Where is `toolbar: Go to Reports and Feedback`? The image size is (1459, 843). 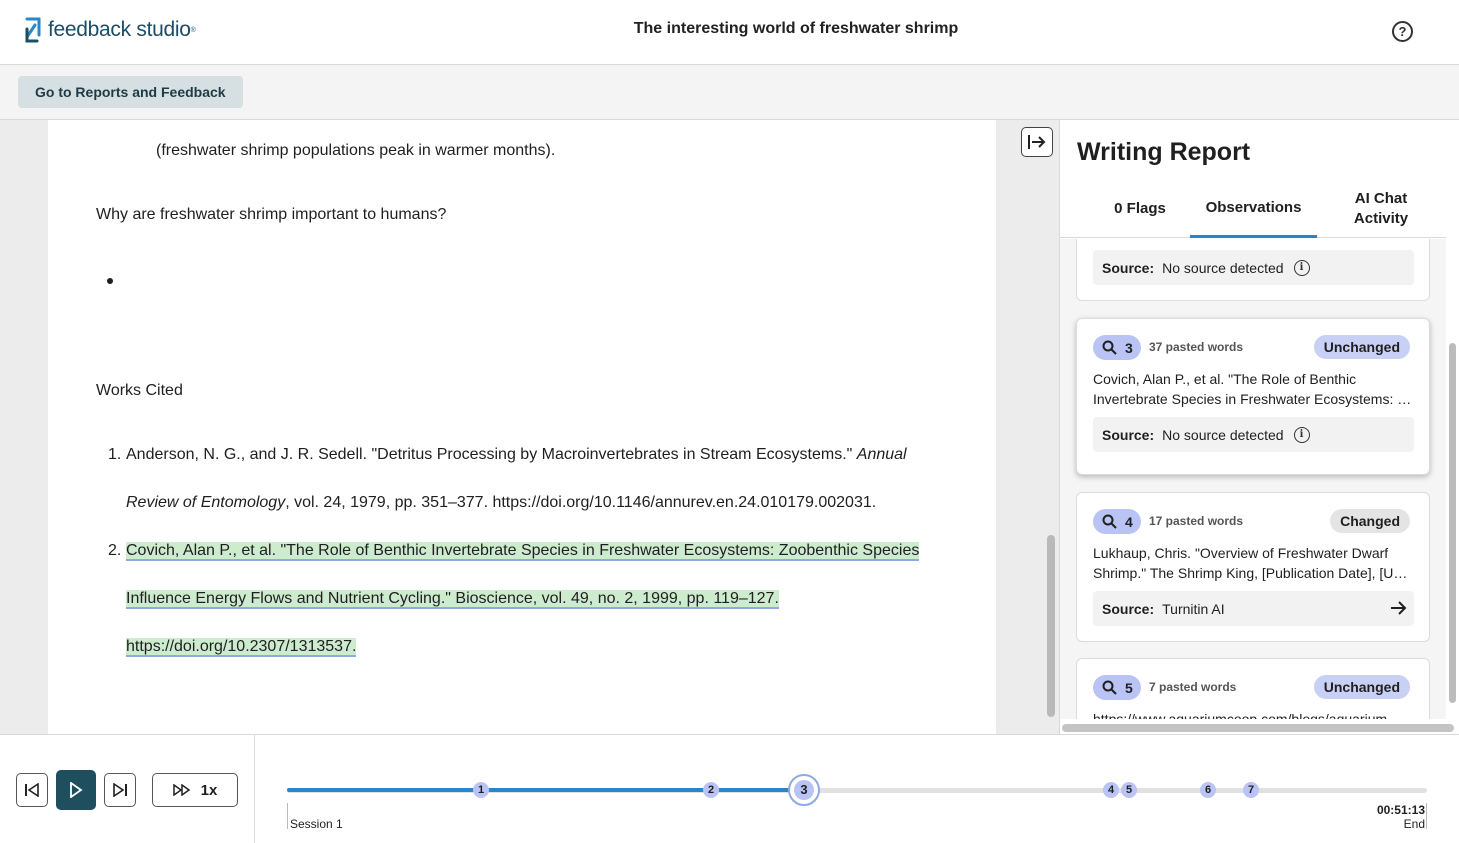
toolbar: Go to Reports and Feedback is located at coordinates (729, 92).